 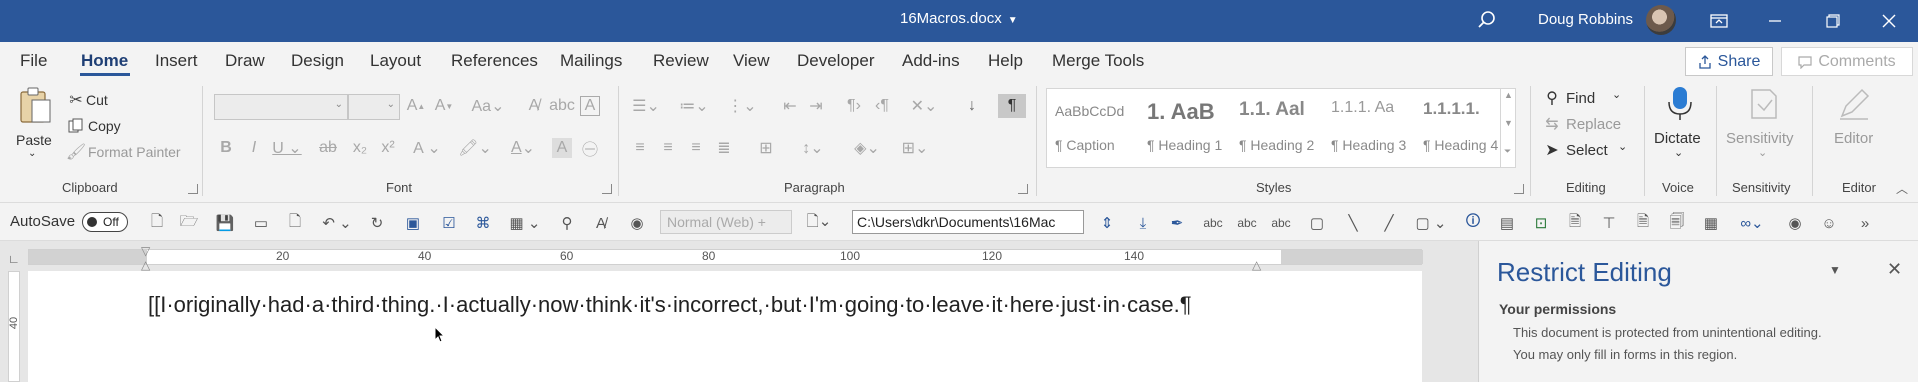 What do you see at coordinates (36, 126) in the screenshot?
I see `paste-button: Paste ⌄` at bounding box center [36, 126].